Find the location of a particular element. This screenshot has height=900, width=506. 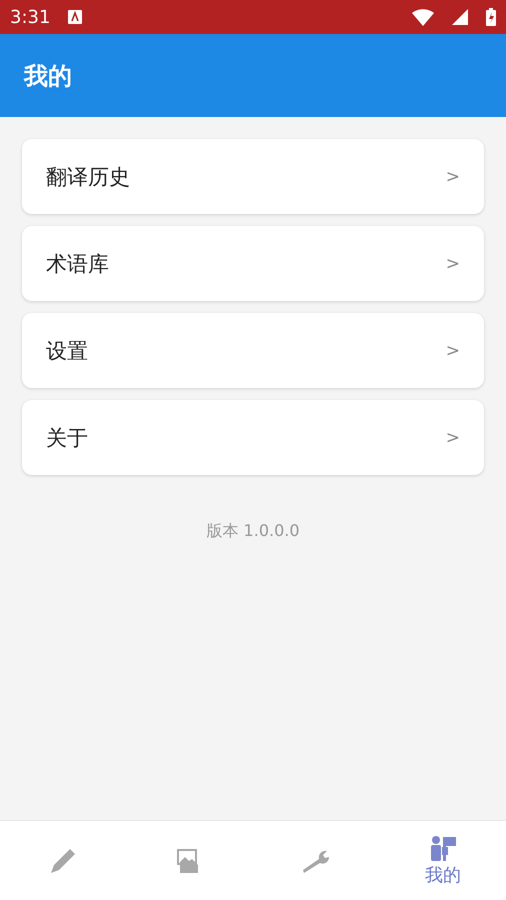

wifi-icon is located at coordinates (423, 17).